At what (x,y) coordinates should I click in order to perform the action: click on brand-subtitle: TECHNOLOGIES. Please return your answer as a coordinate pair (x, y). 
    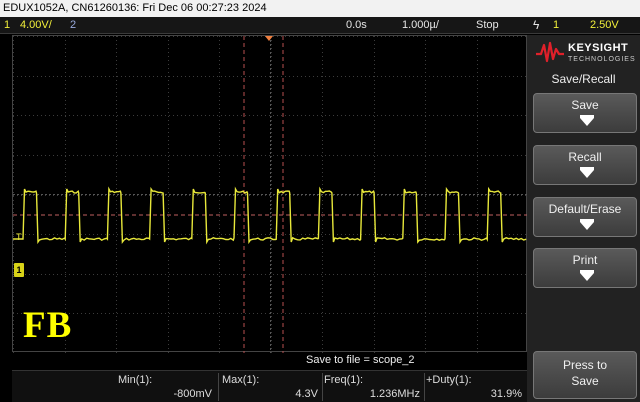
    Looking at the image, I should click on (602, 59).